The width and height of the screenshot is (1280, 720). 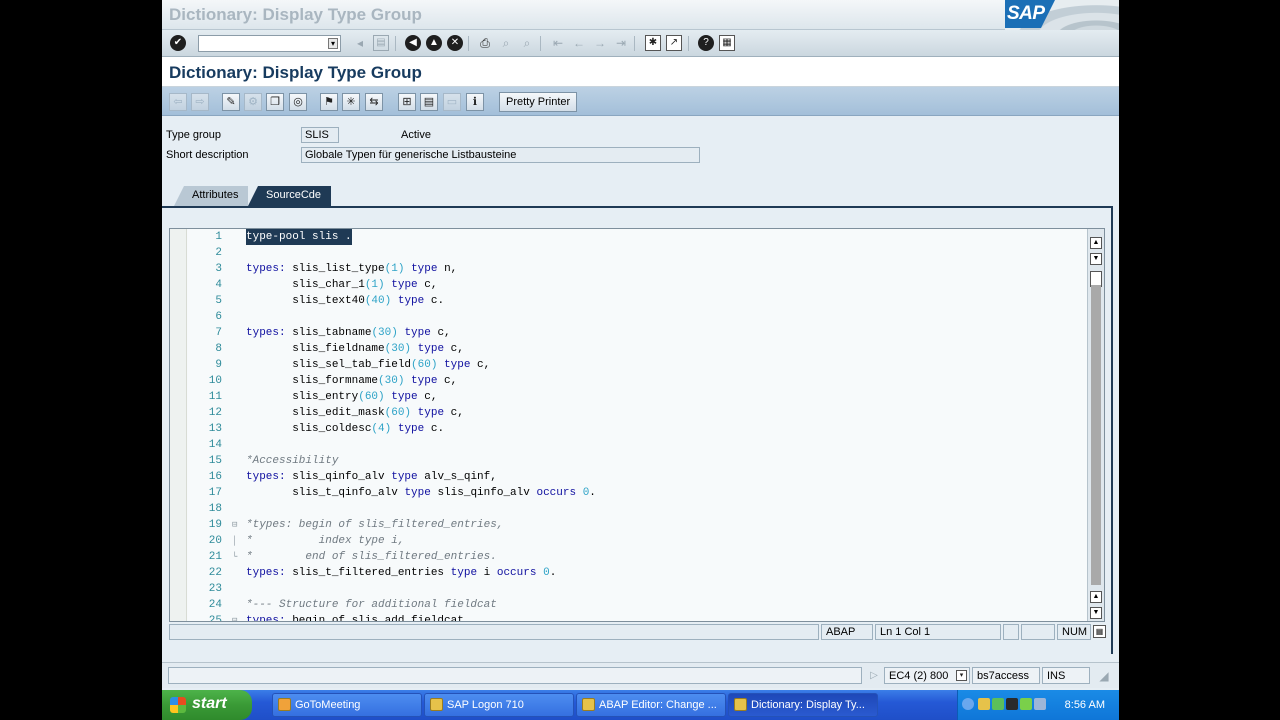 I want to click on status-message-area, so click(x=515, y=675).